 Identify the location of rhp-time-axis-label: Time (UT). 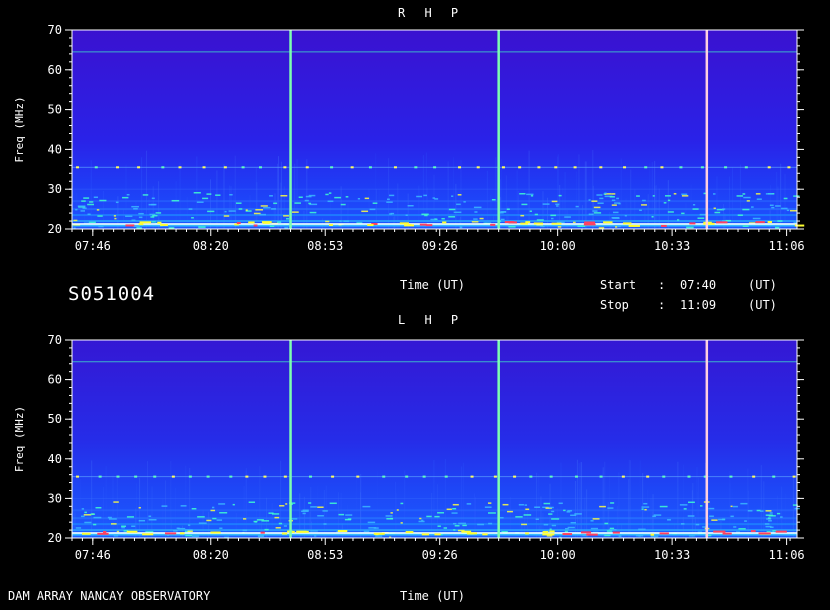
(433, 285).